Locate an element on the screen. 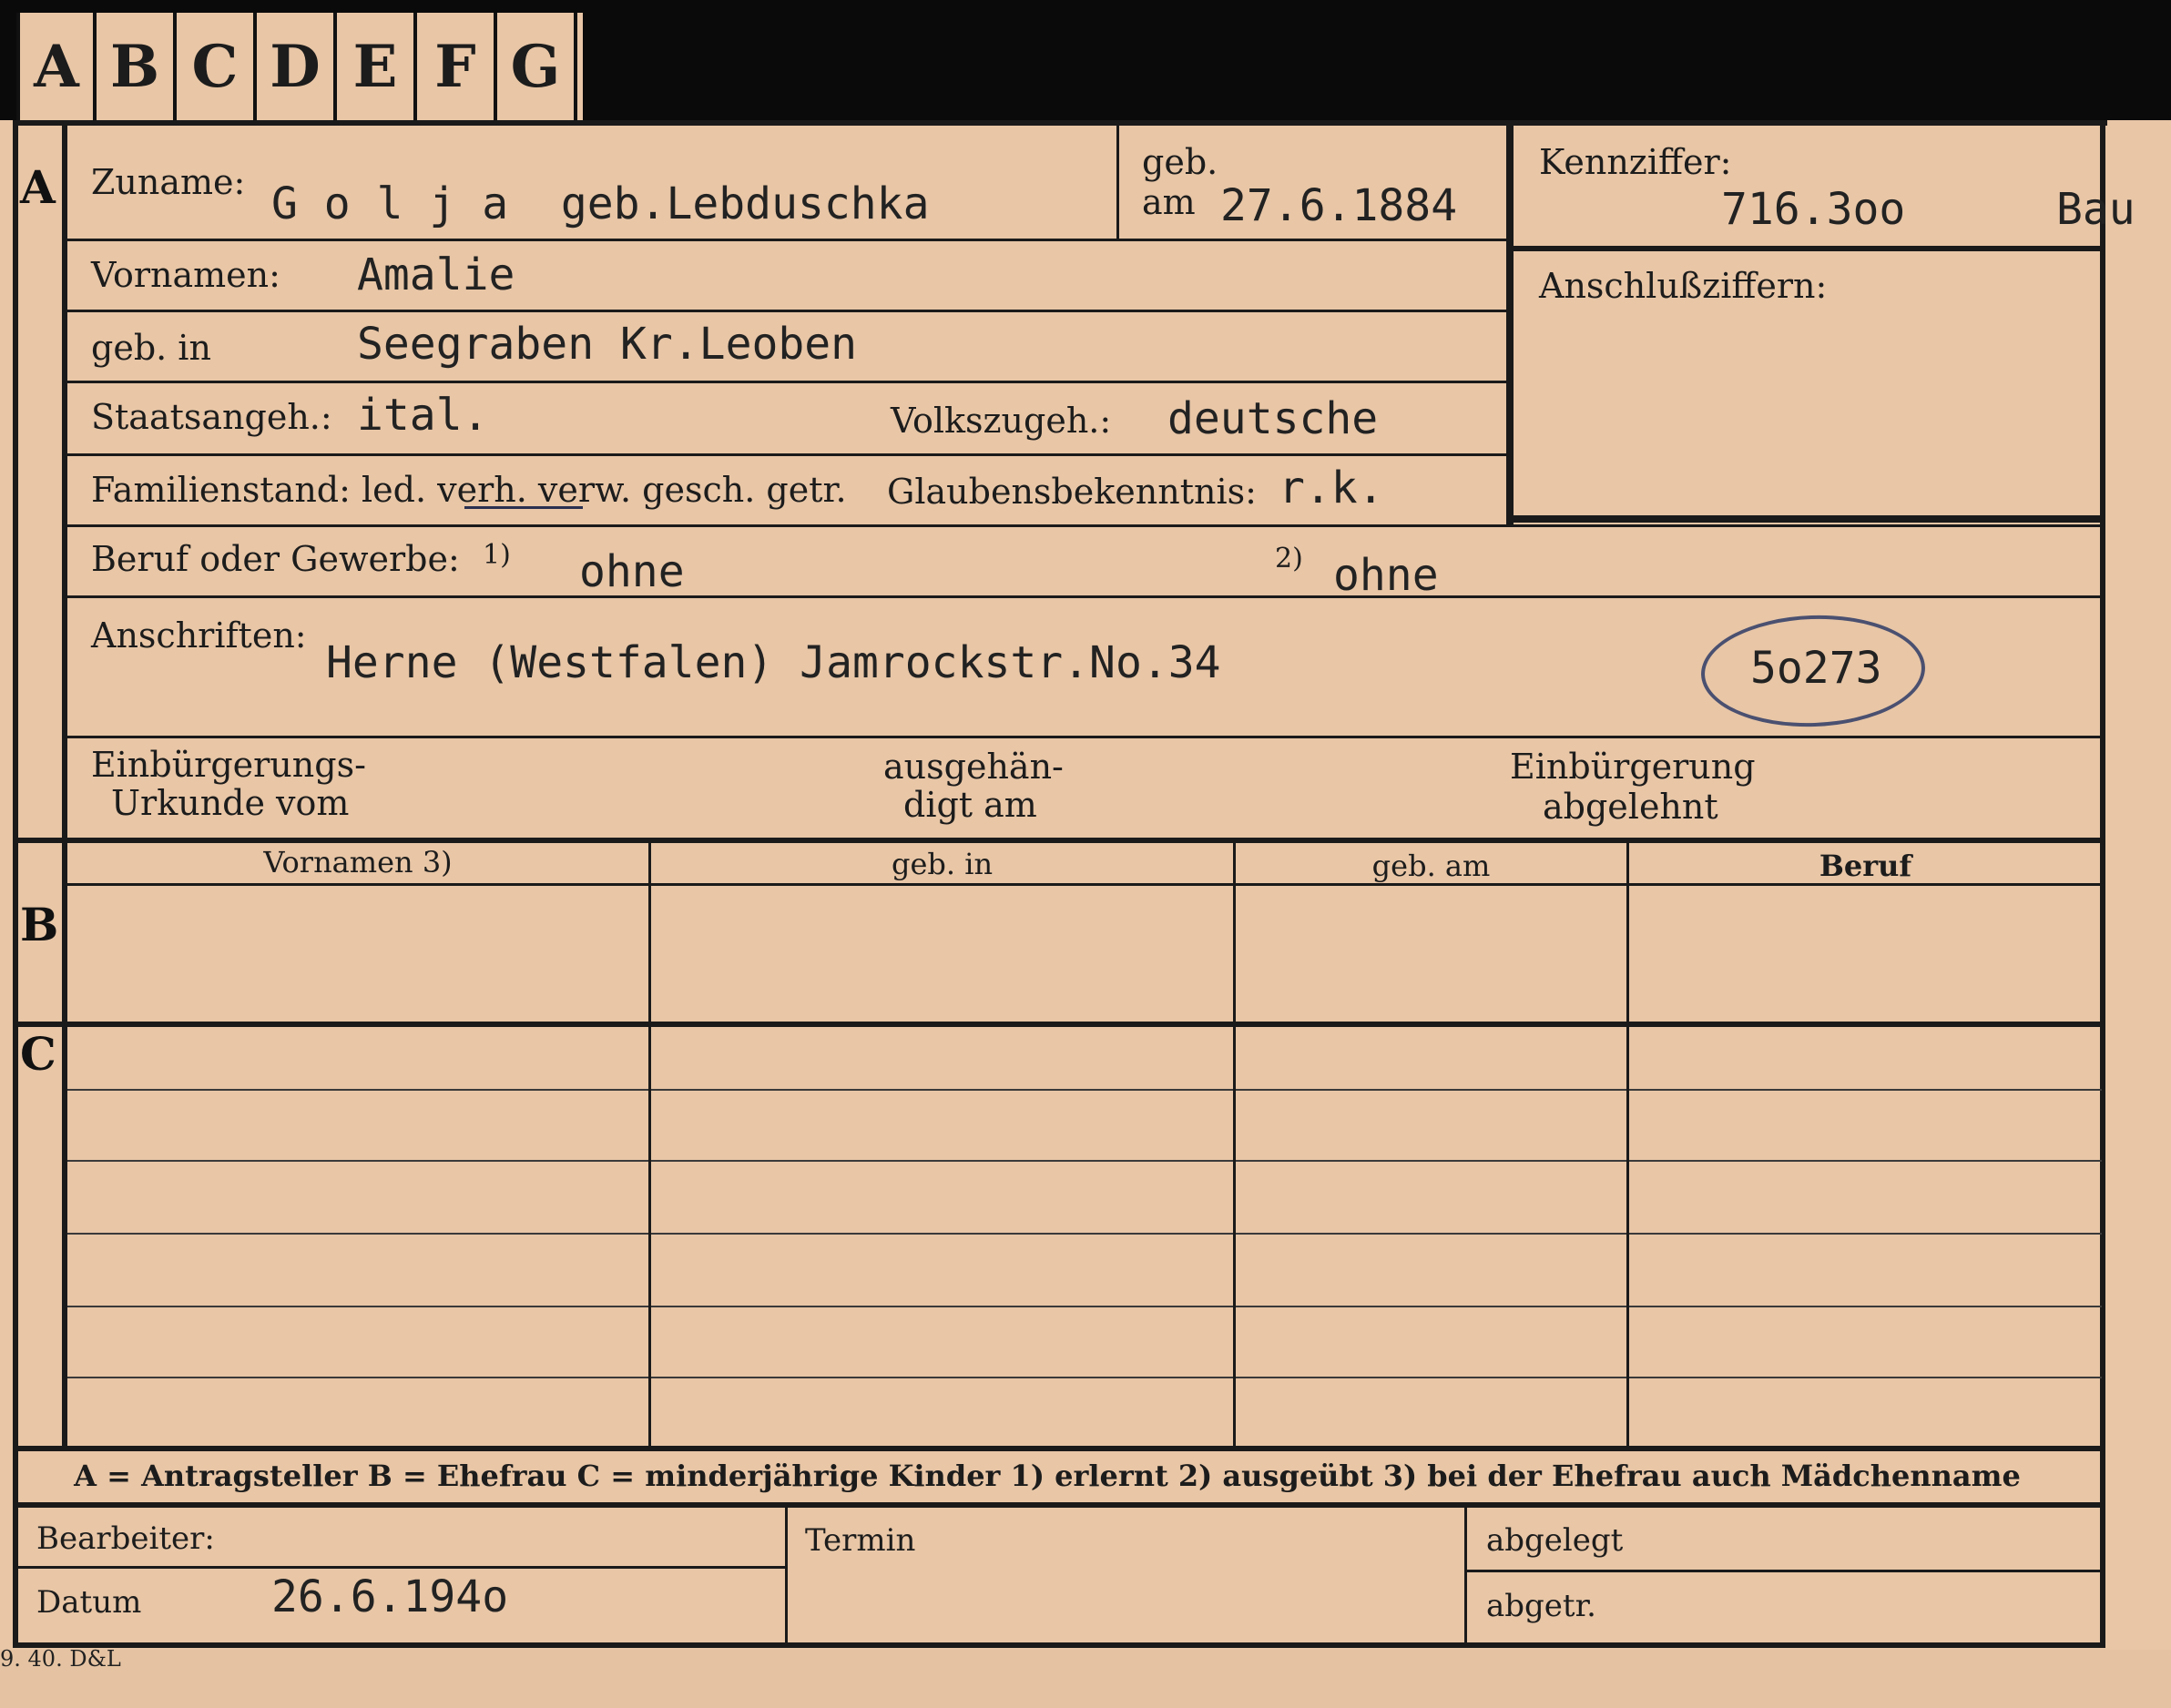  table-header-beruf: Beruf is located at coordinates (1866, 866).